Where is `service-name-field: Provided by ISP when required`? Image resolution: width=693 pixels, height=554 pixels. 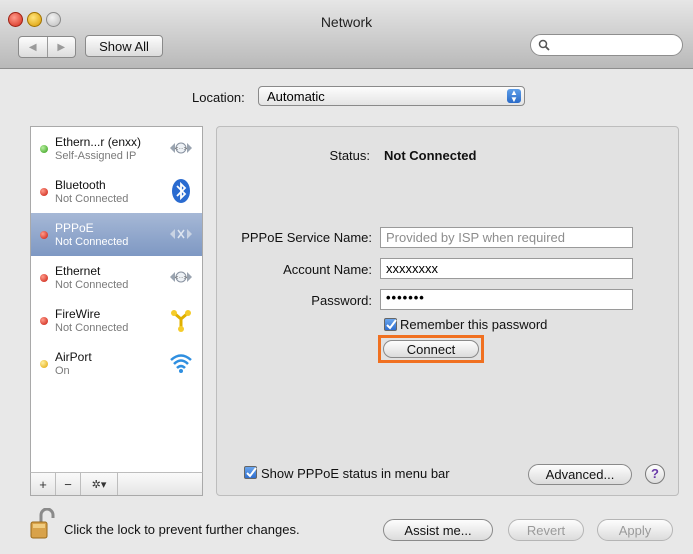
service-name-field: Provided by ISP when required is located at coordinates (506, 237).